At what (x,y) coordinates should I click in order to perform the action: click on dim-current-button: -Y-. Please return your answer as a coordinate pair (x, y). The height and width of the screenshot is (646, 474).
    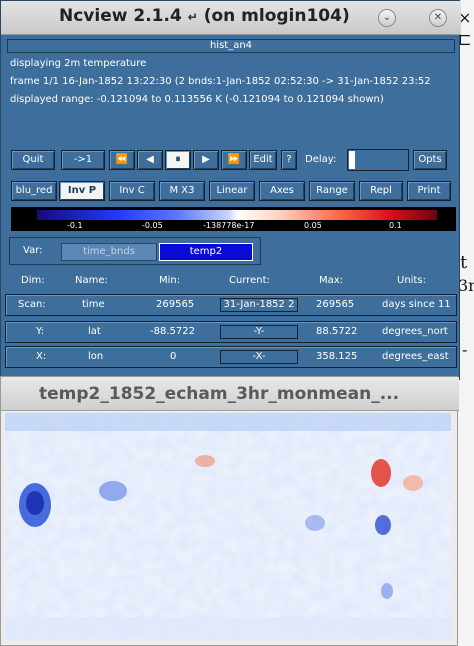
    Looking at the image, I should click on (259, 332).